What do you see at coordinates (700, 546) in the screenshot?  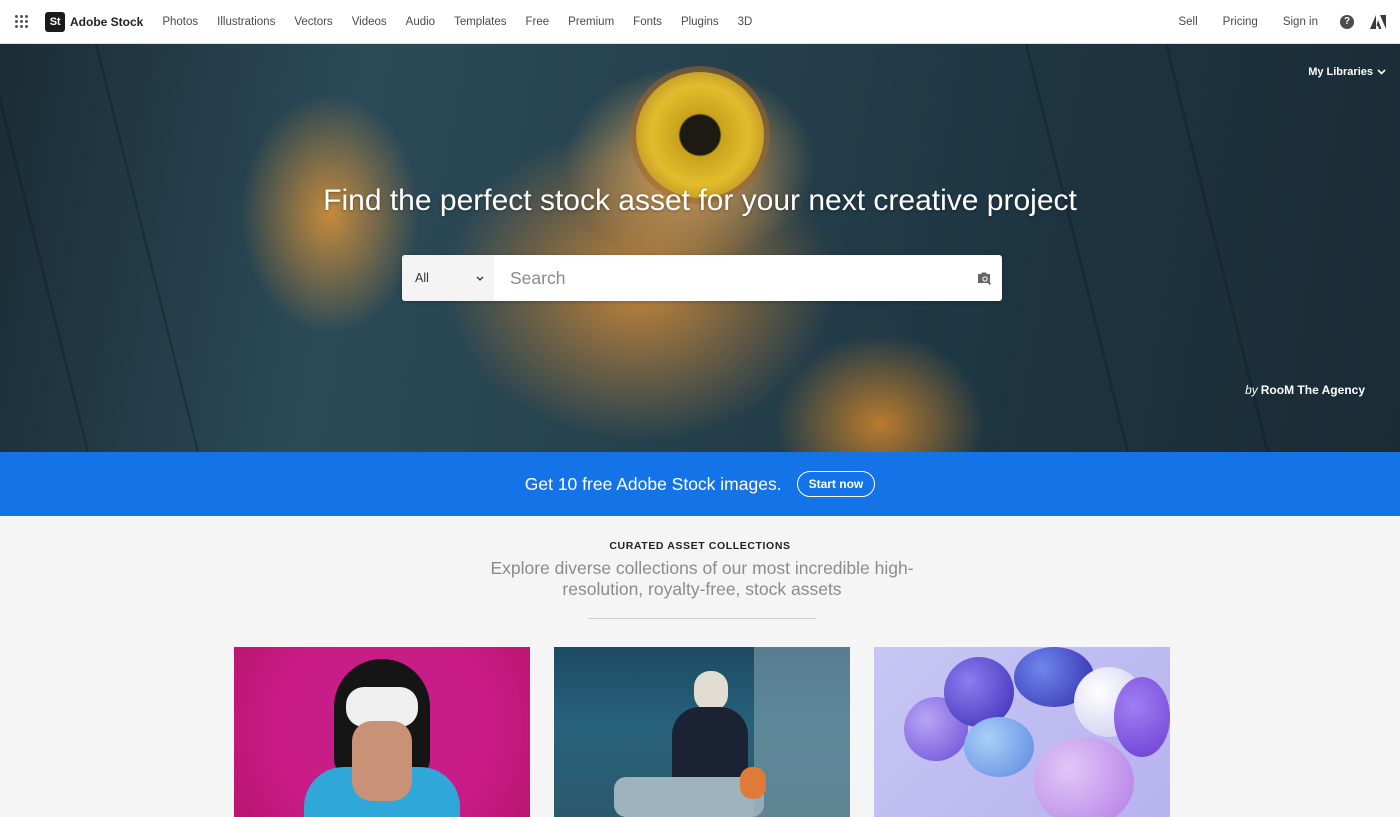 I see `section-eyebrow: CURATED ASSET COLLECTIONS` at bounding box center [700, 546].